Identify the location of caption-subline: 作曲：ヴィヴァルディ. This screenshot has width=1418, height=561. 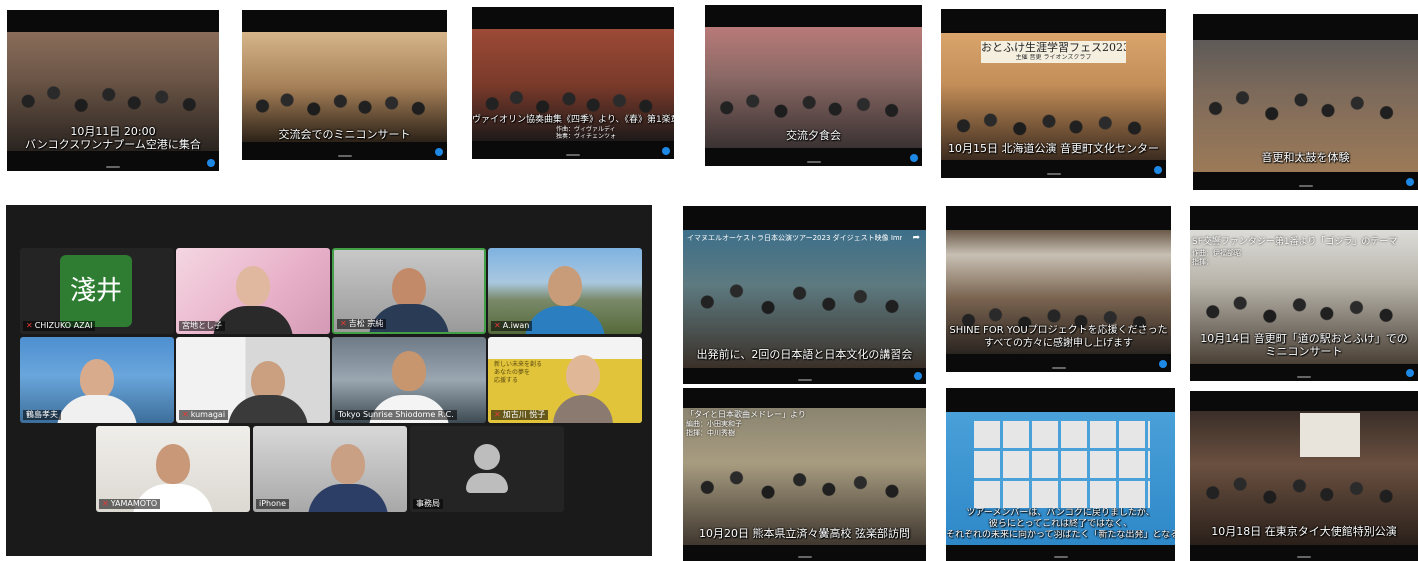
(586, 129).